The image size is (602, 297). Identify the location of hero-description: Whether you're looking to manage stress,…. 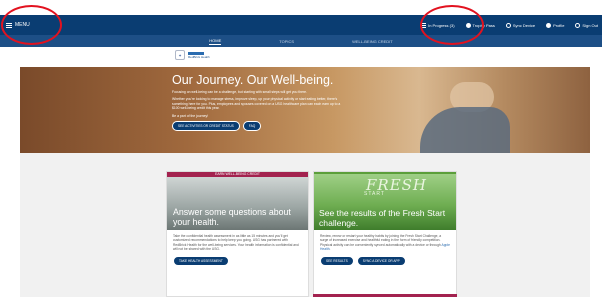
(256, 104).